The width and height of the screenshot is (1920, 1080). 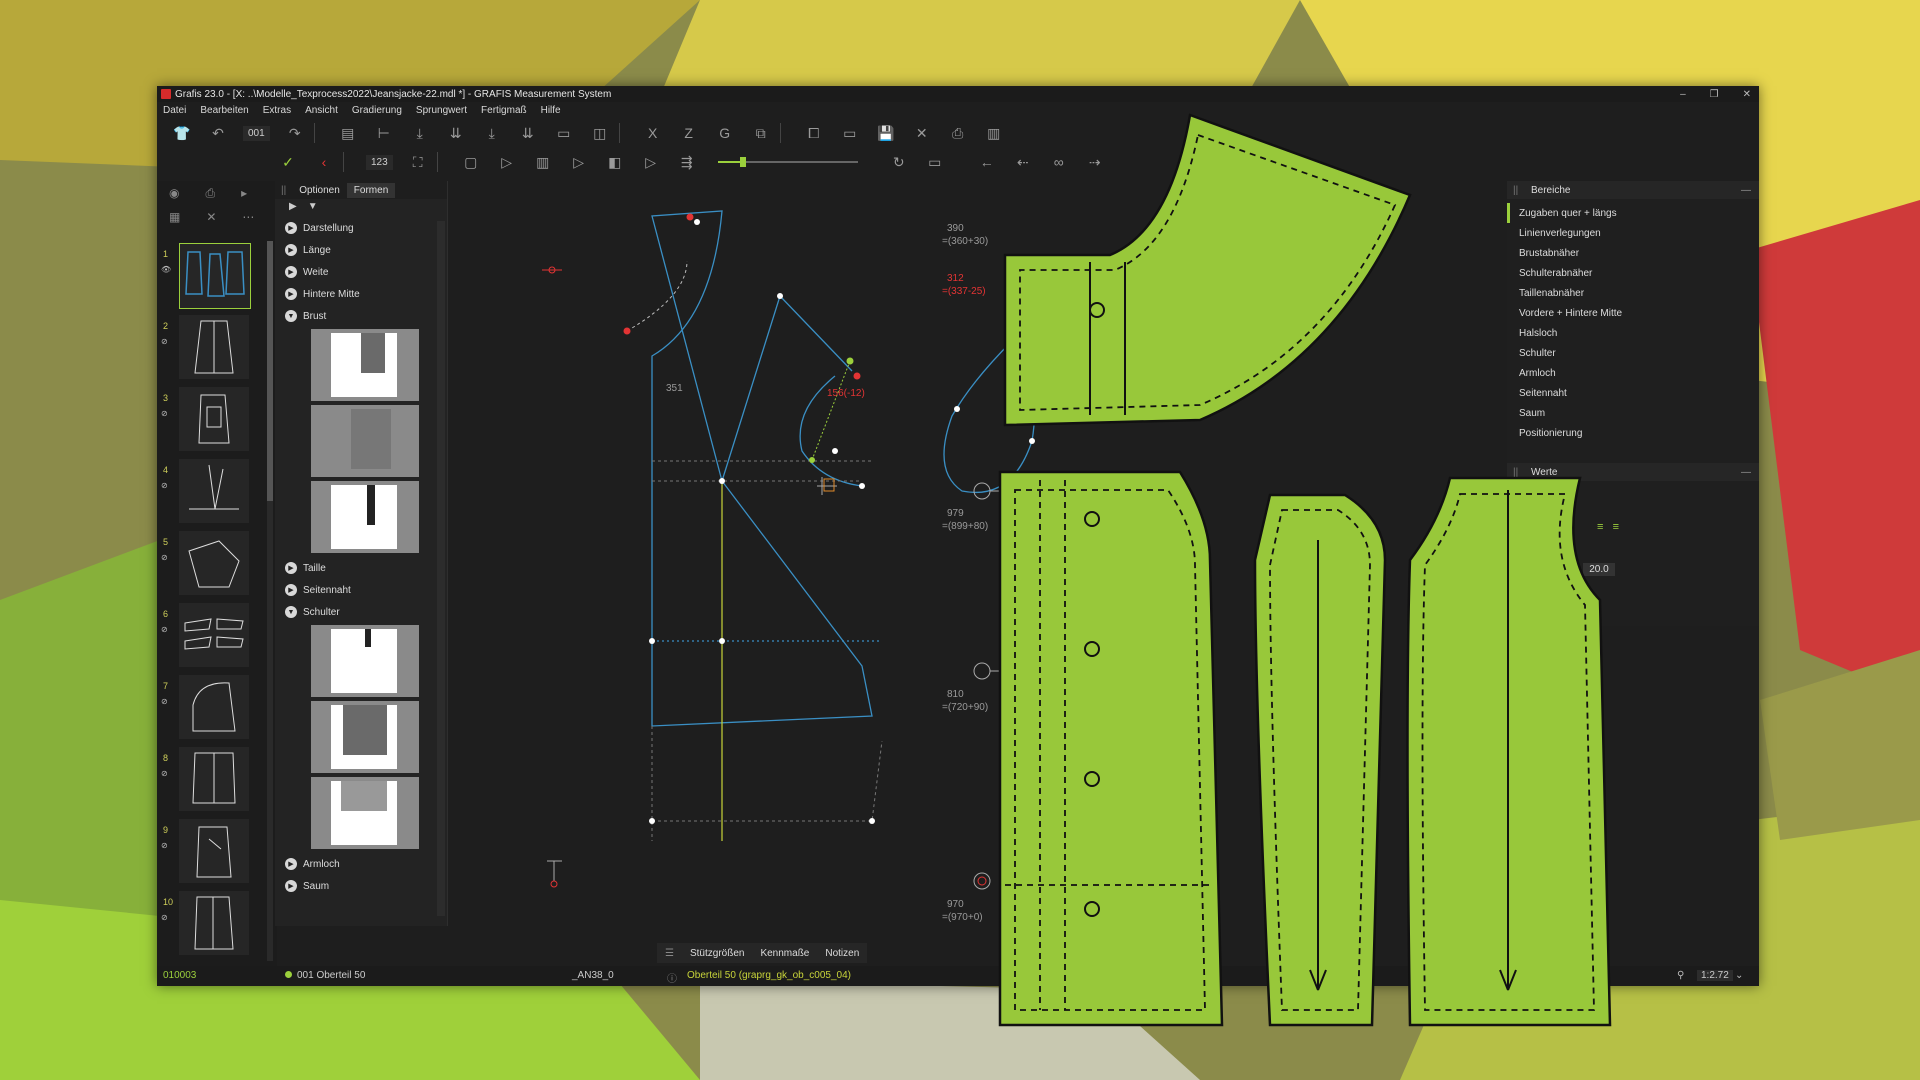 I want to click on grid-icon: ▦, so click(x=174, y=217).